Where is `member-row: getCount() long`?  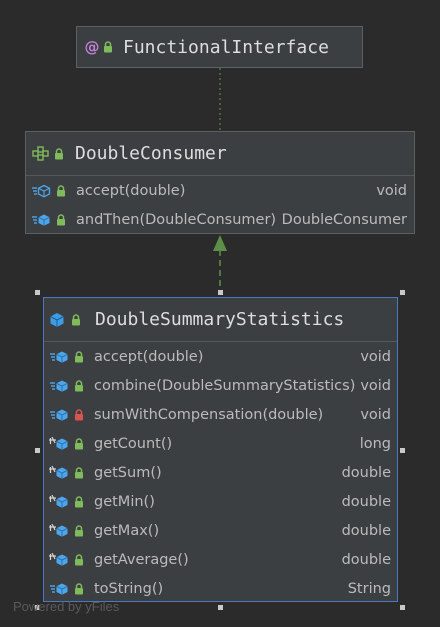
member-row: getCount() long is located at coordinates (219, 443).